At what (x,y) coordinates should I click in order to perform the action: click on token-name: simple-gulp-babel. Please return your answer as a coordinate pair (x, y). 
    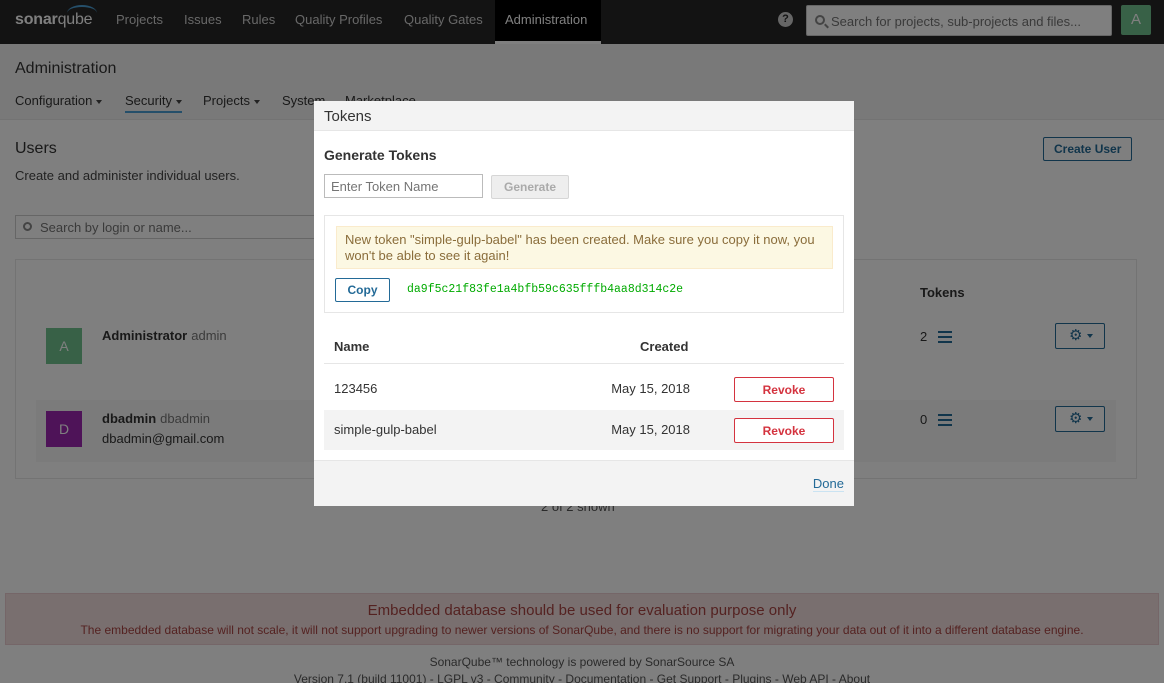
    Looking at the image, I should click on (385, 429).